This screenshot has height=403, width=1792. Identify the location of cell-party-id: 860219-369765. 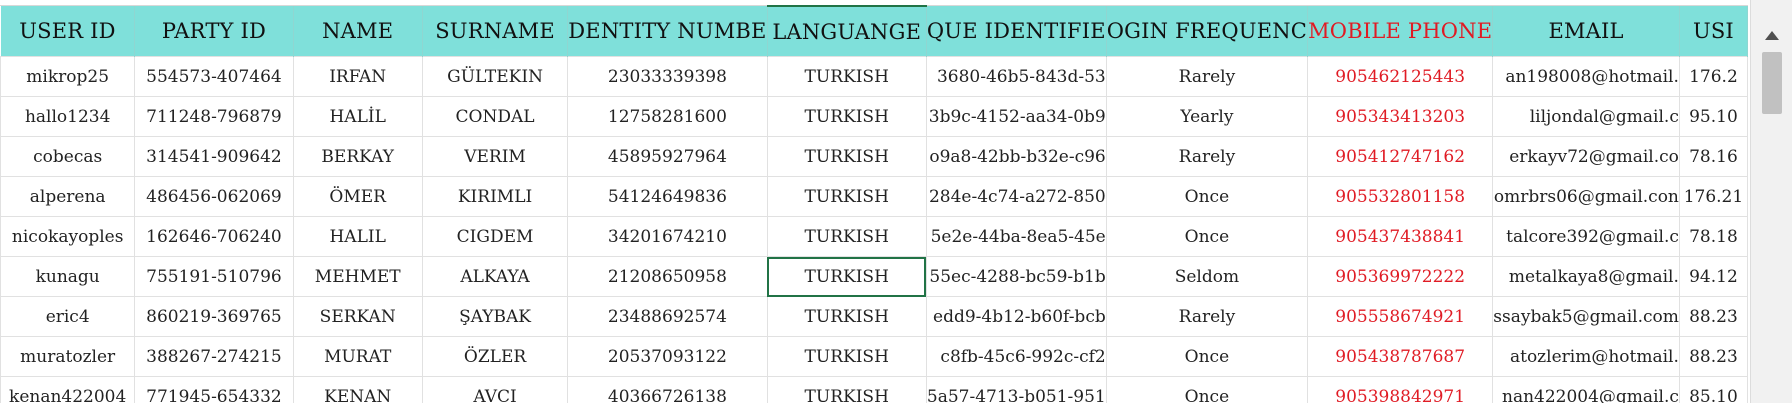
(214, 316).